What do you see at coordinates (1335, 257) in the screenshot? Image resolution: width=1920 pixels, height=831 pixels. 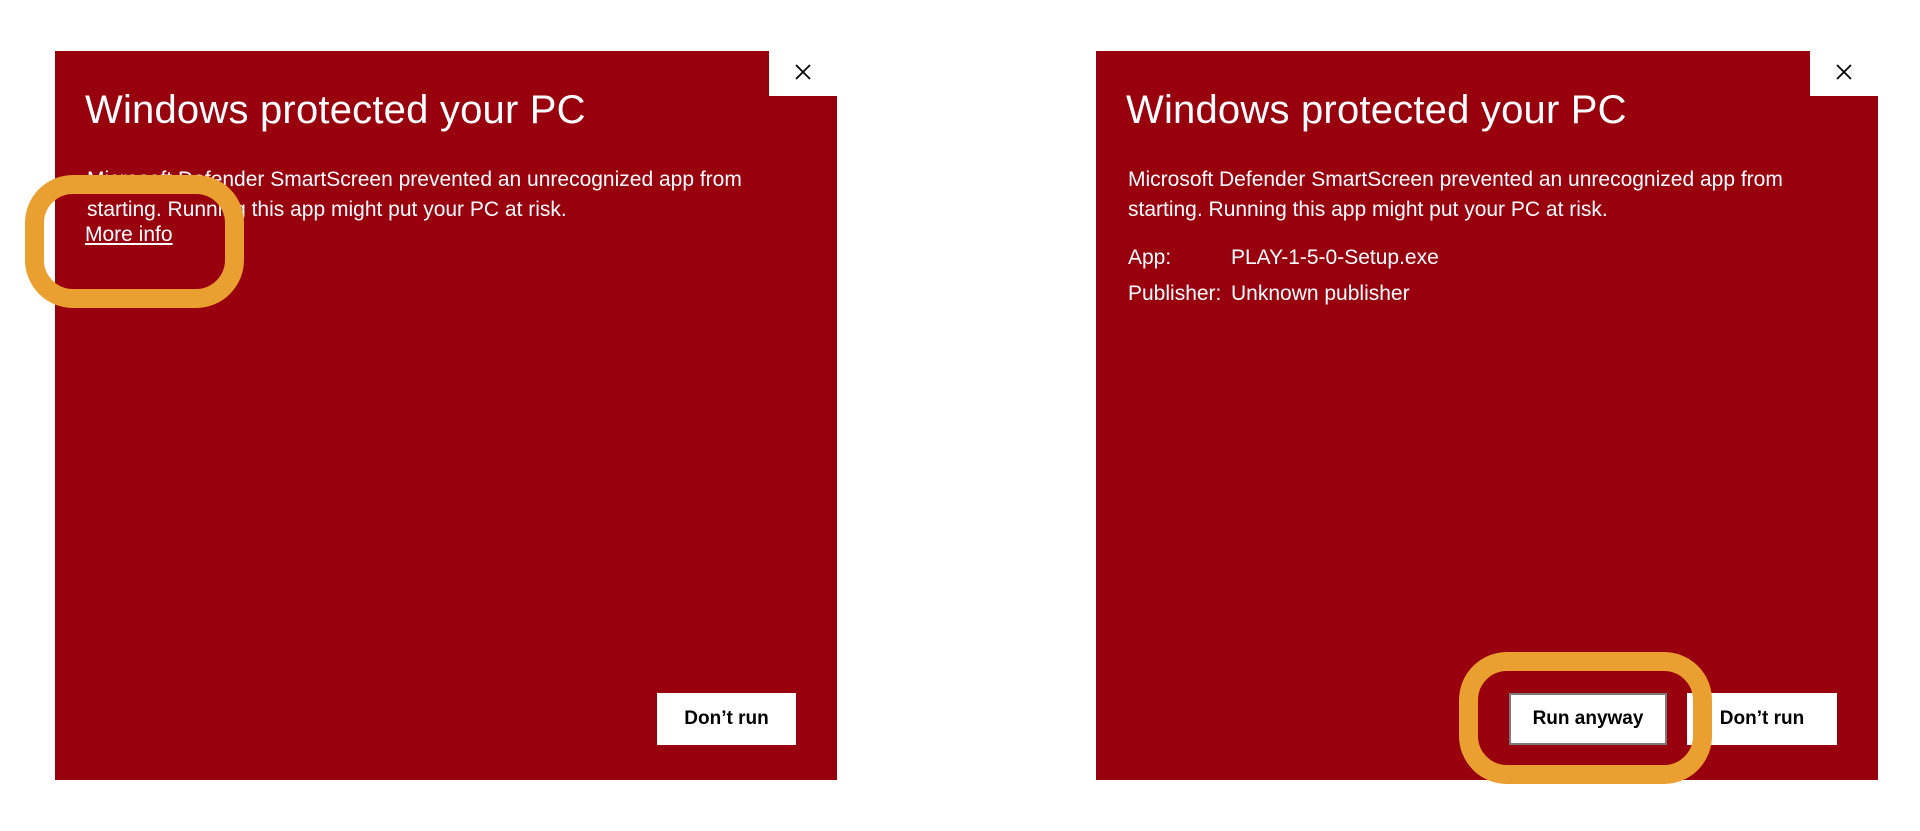 I see `app-value: PLAY-1-5-0-Setup.exe` at bounding box center [1335, 257].